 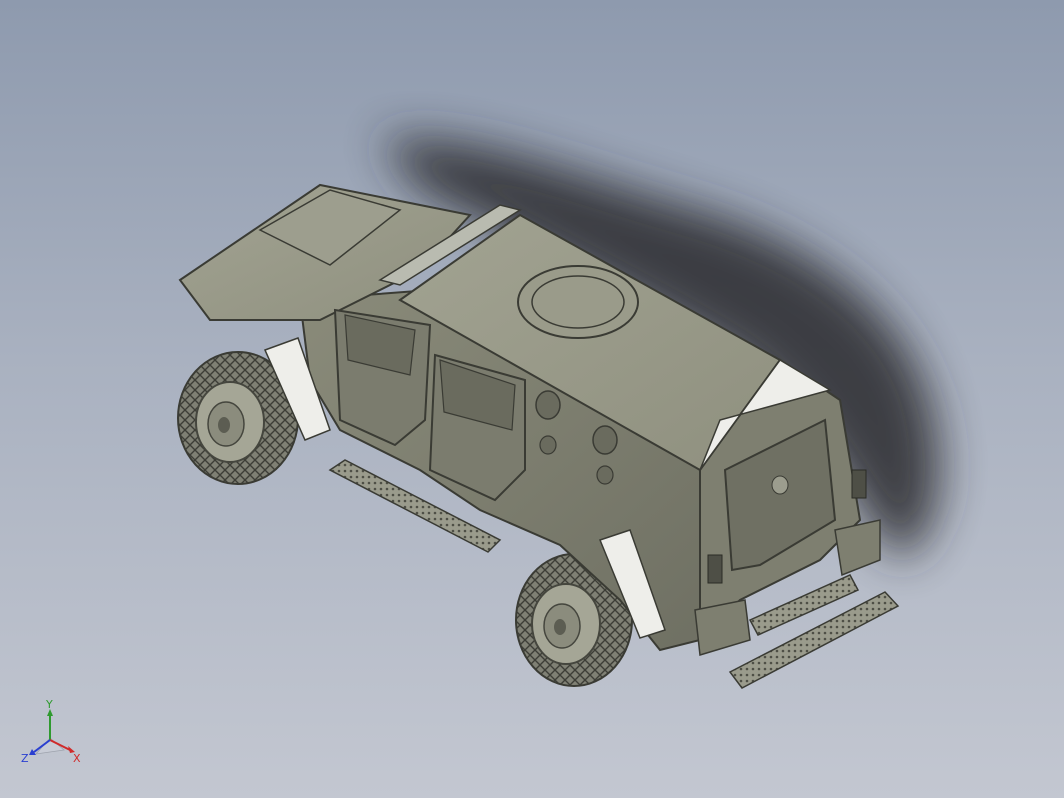 I want to click on rear-bumper, so click(x=722, y=627).